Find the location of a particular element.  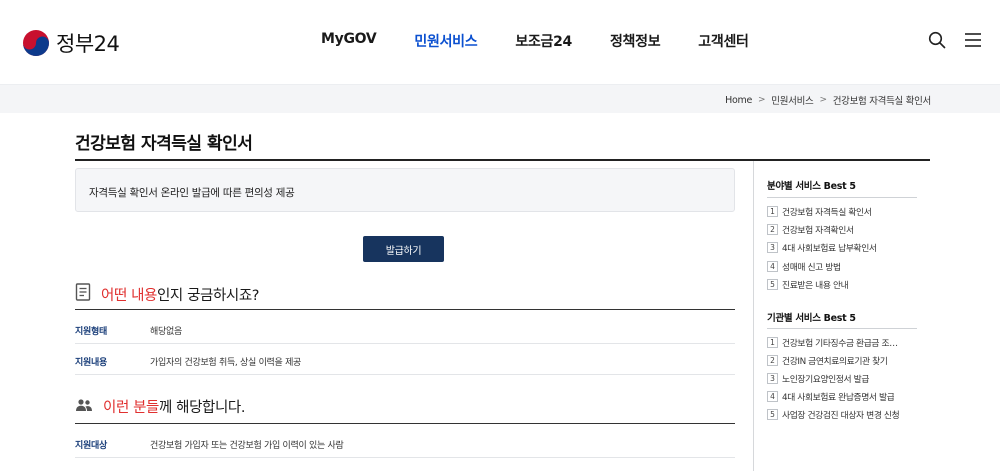

section-what-highlight: 어떤 내용 is located at coordinates (129, 295).